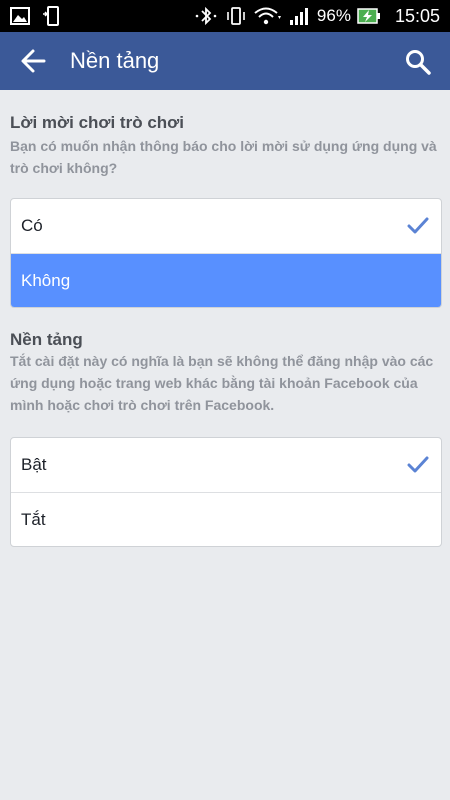 This screenshot has width=450, height=800. I want to click on game-invites-title: Lời mời chơi trò chơi, so click(97, 122).